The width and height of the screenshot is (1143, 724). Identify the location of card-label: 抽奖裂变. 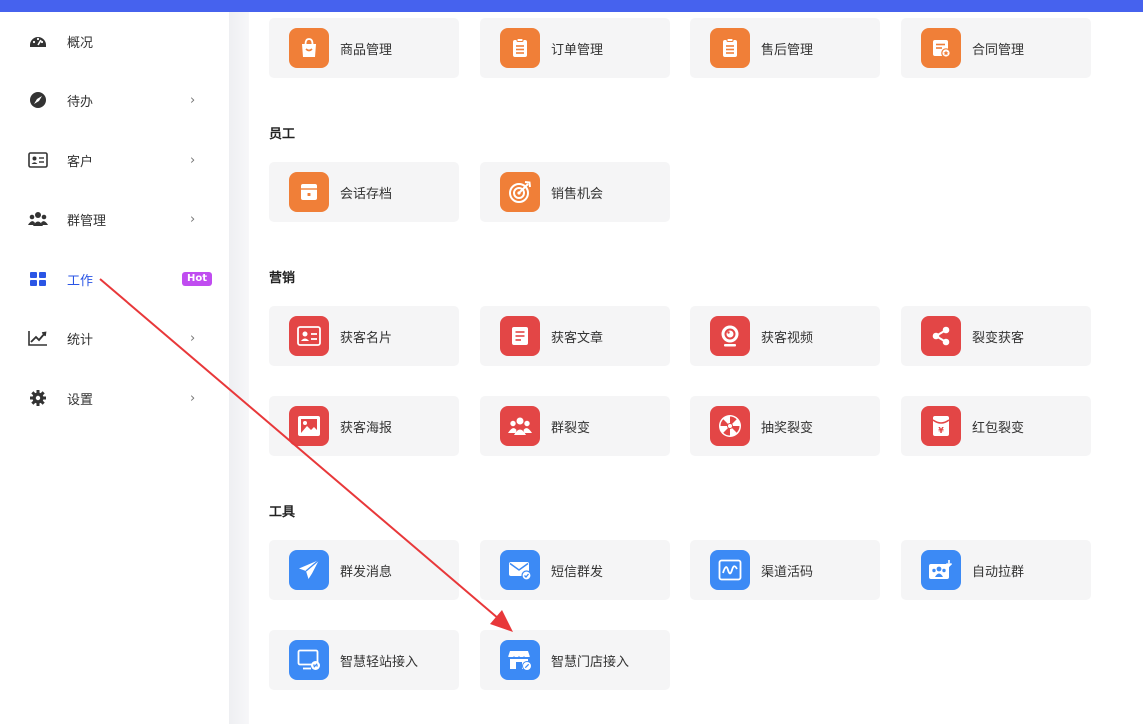
(787, 428).